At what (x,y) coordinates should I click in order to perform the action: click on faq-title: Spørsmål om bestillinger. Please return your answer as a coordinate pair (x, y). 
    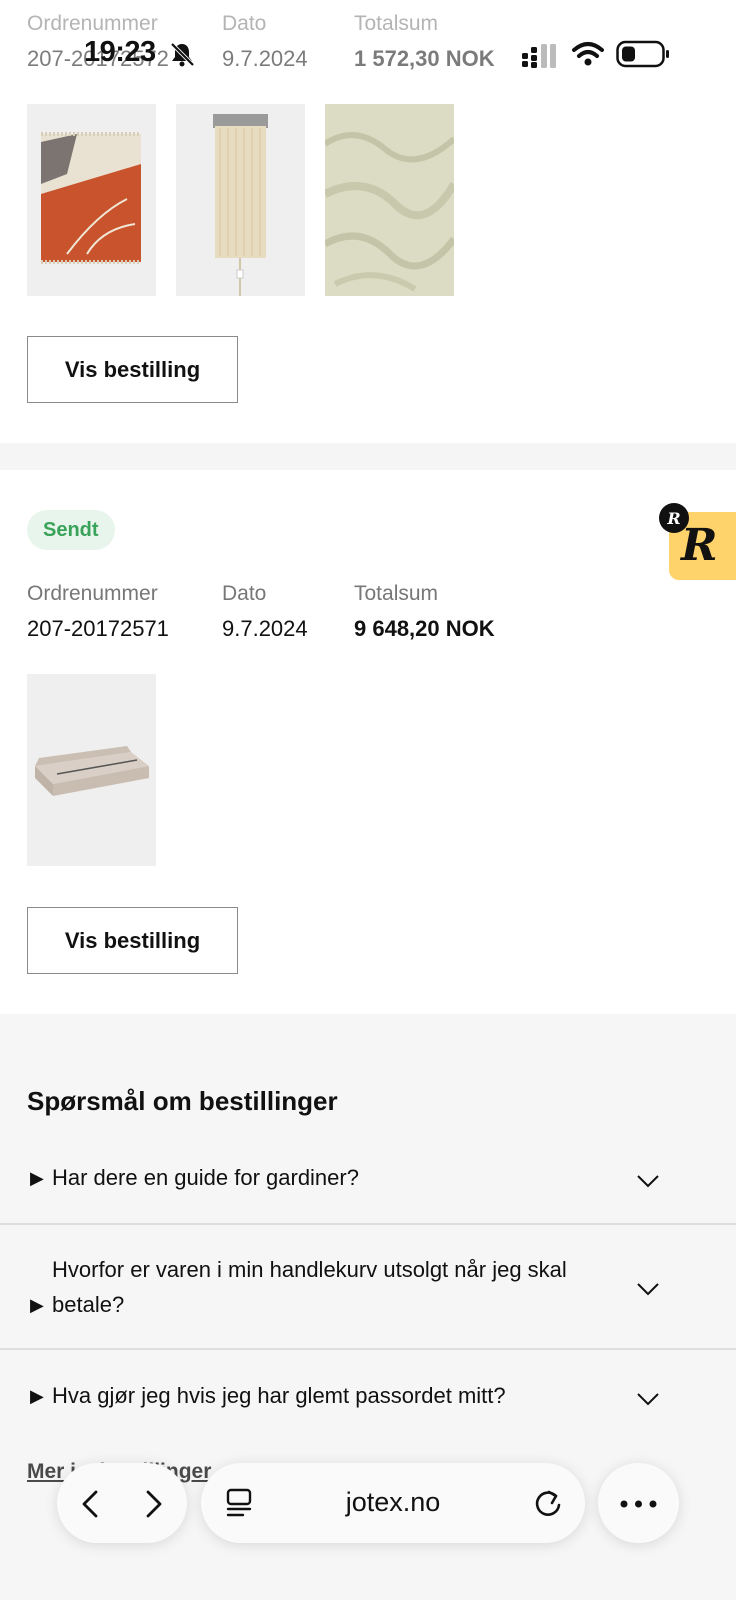
    Looking at the image, I should click on (182, 1101).